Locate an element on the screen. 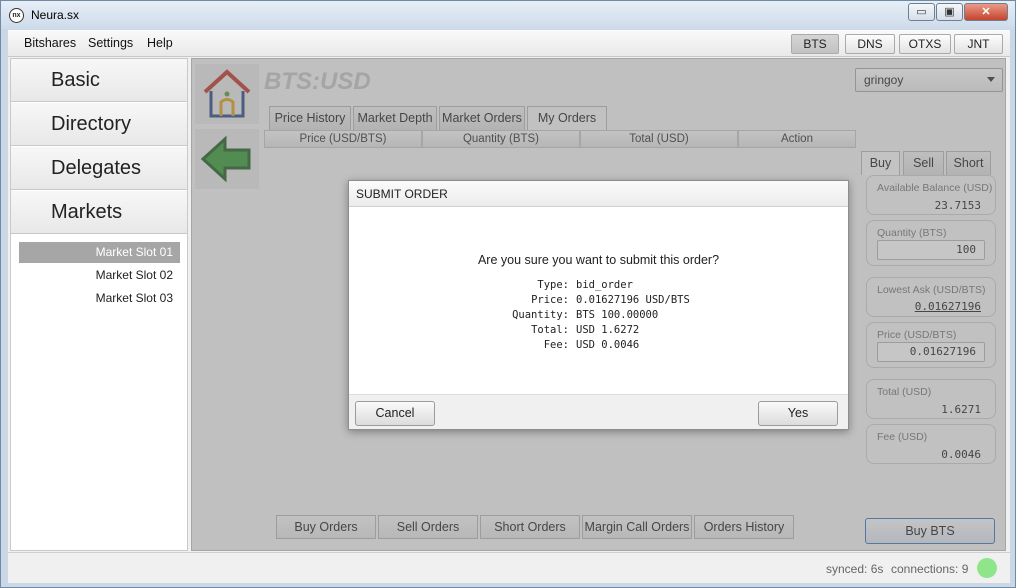 Image resolution: width=1016 pixels, height=588 pixels. neura-logo-icon: nx is located at coordinates (16, 15).